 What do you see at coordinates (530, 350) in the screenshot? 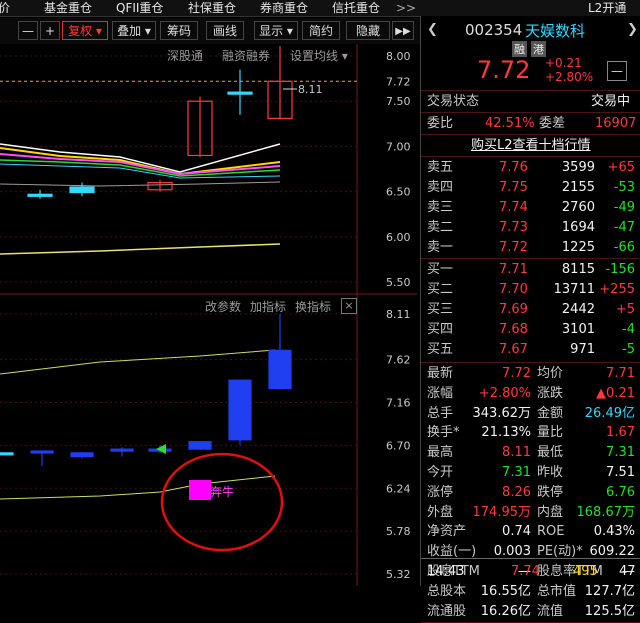
I see `buy-row: 买五 7.67 971 -5` at bounding box center [530, 350].